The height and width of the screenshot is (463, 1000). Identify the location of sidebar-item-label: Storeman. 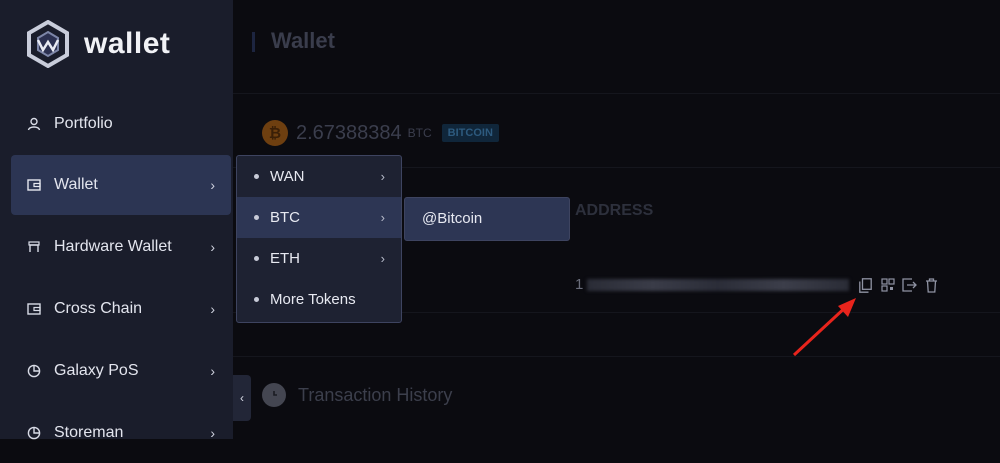
(89, 432).